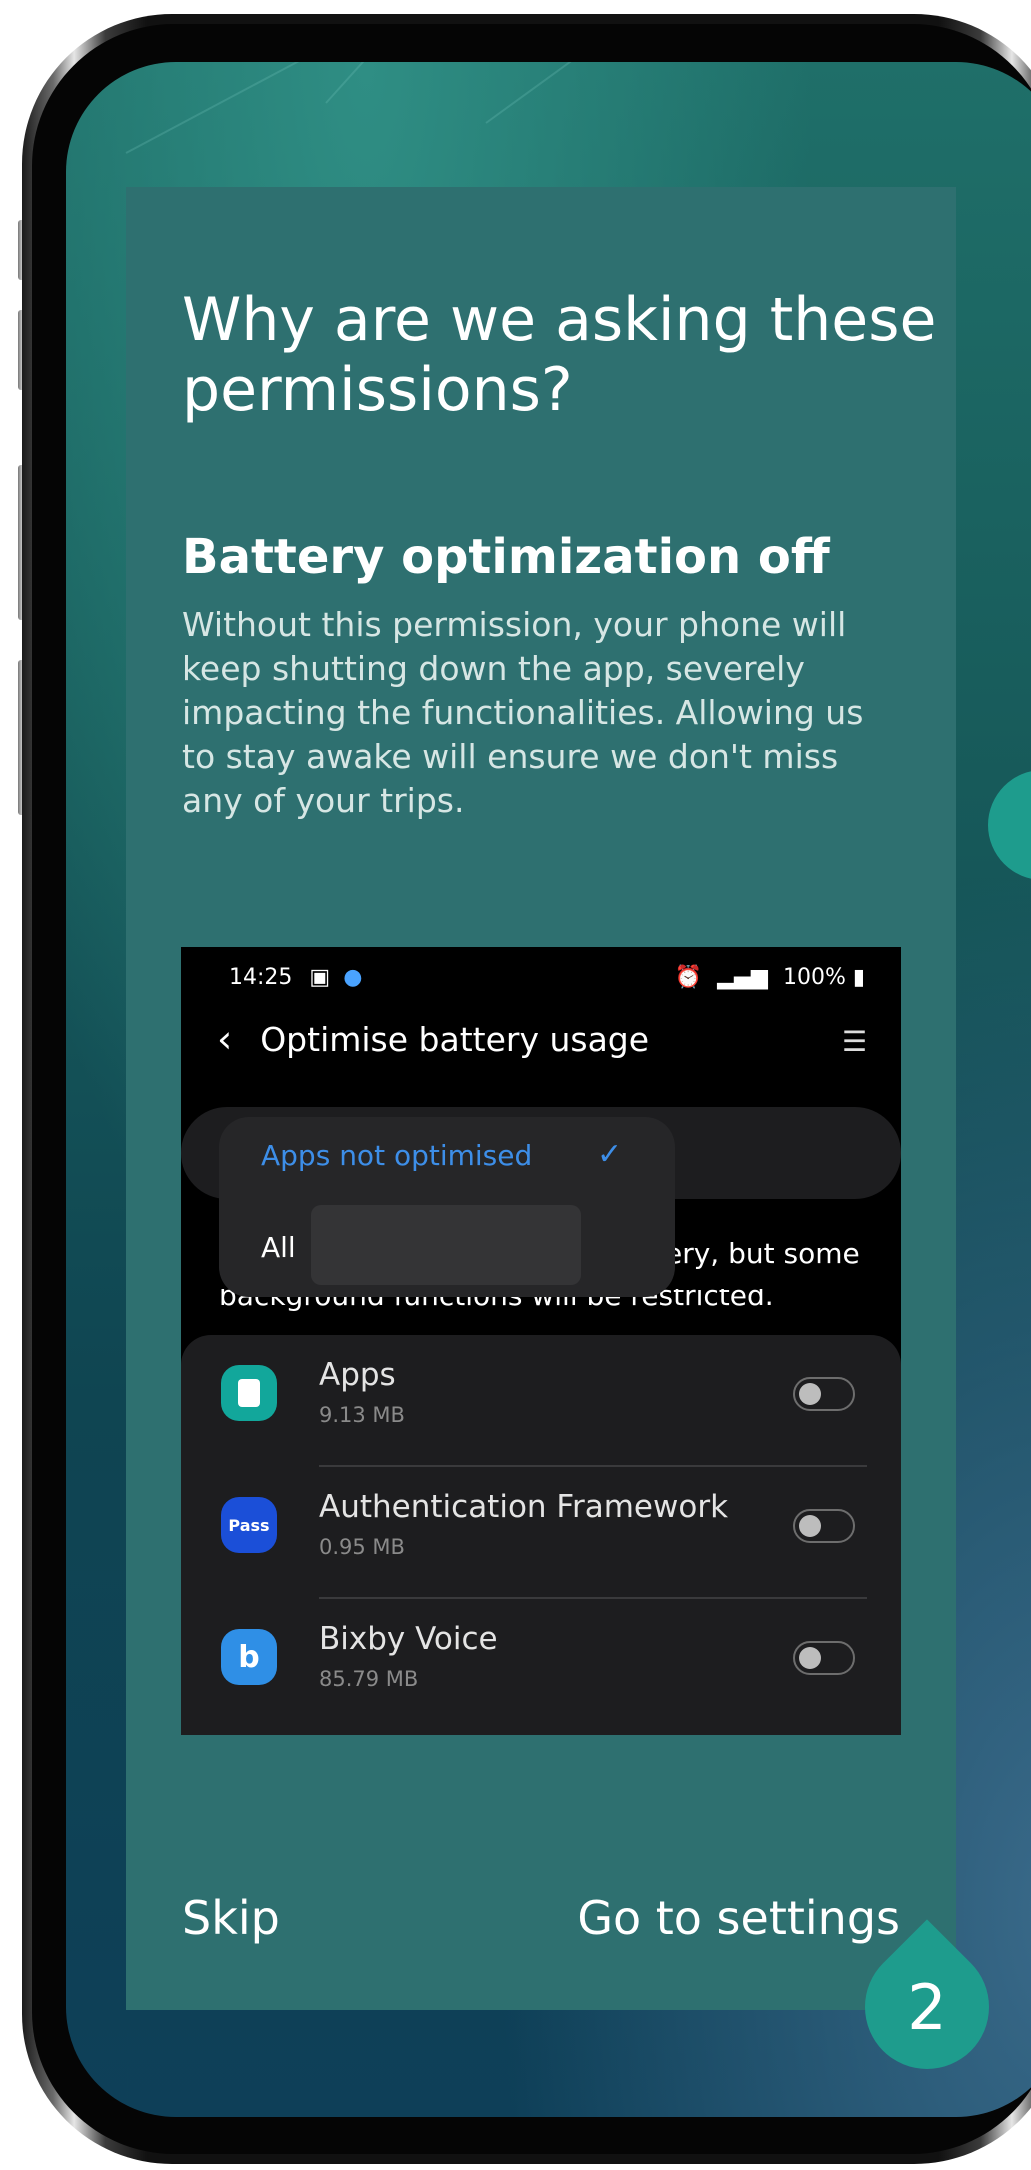  Describe the element at coordinates (320, 977) in the screenshot. I see `screenshot-status-icon: ▣` at that location.